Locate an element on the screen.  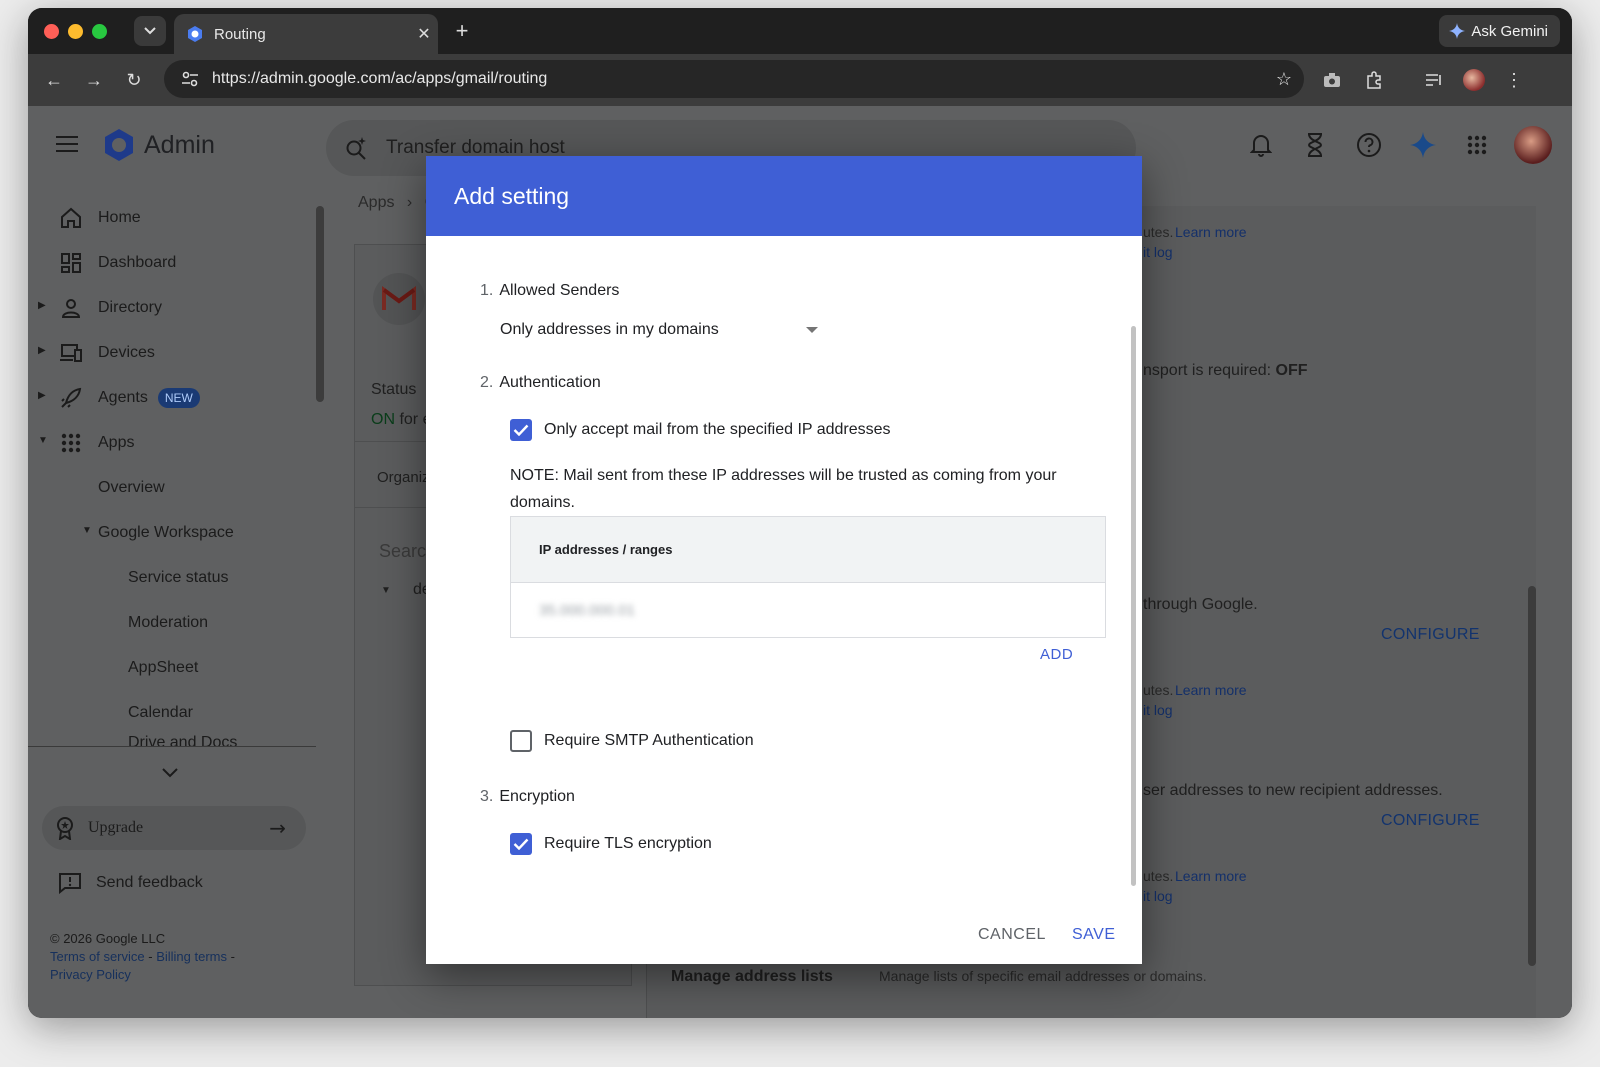
tab-strip: Routing ✕ + Ask Gemini is located at coordinates (800, 31).